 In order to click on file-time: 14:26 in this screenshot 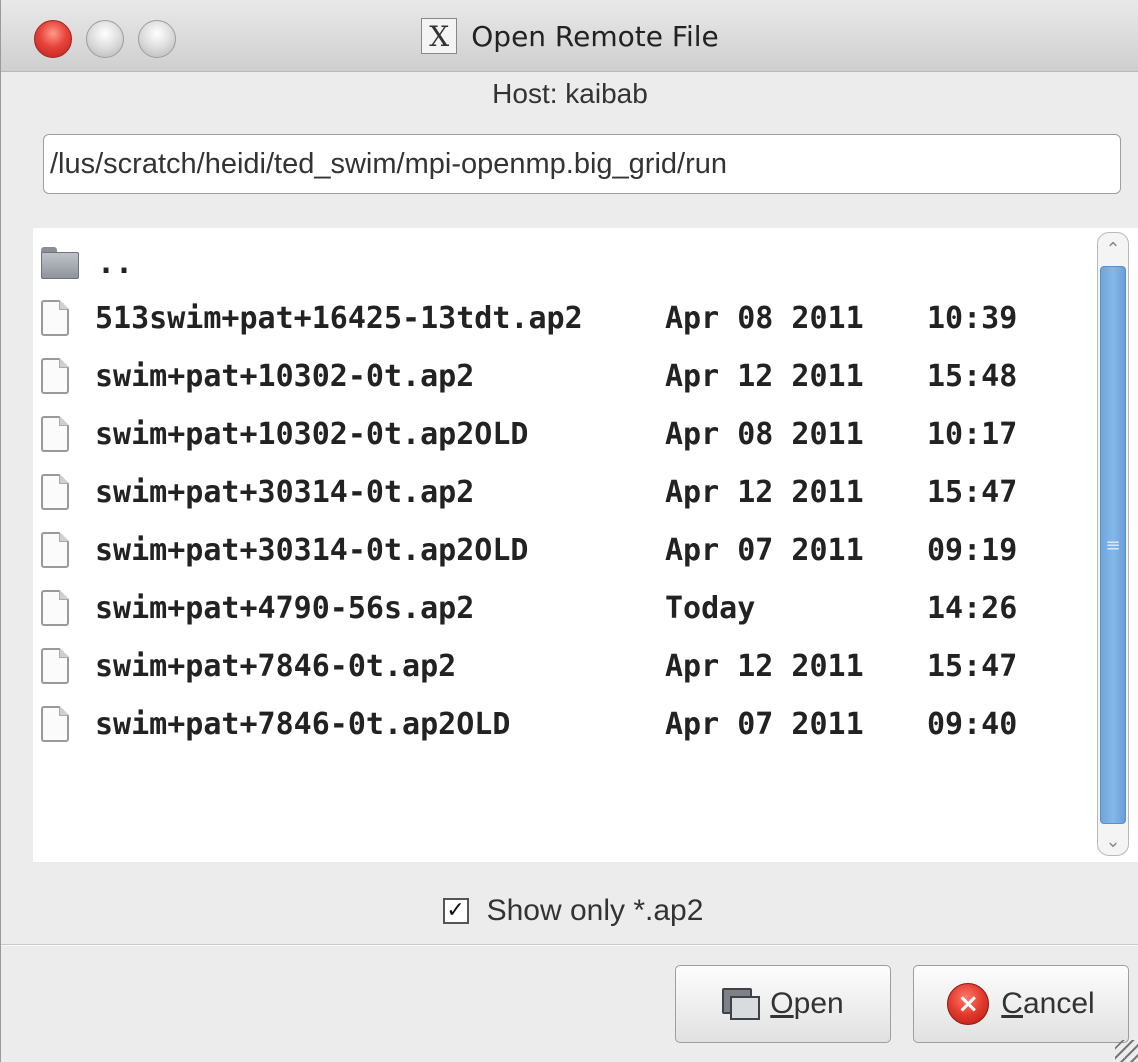, I will do `click(972, 608)`.